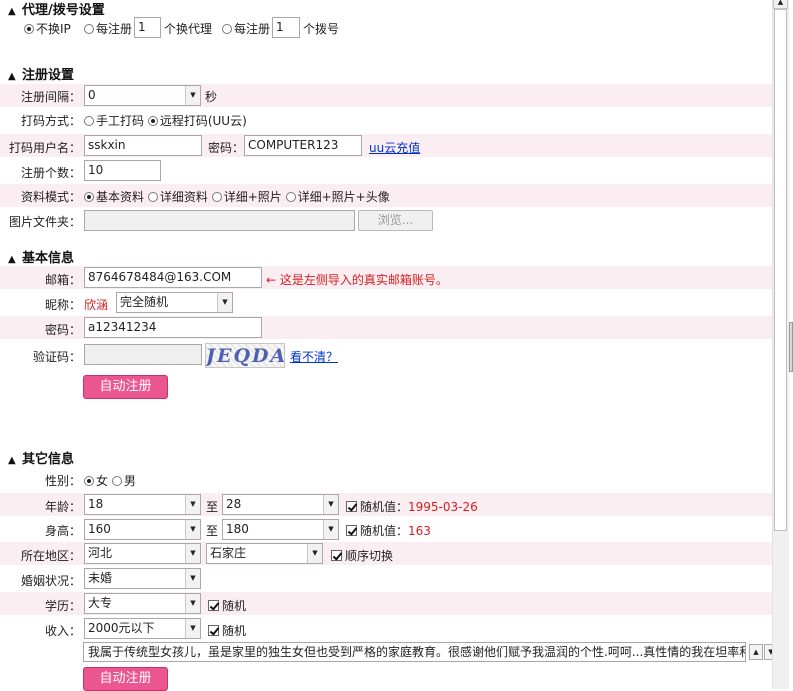 This screenshot has width=793, height=691. What do you see at coordinates (142, 95) in the screenshot?
I see `interval-select: 0 ▼` at bounding box center [142, 95].